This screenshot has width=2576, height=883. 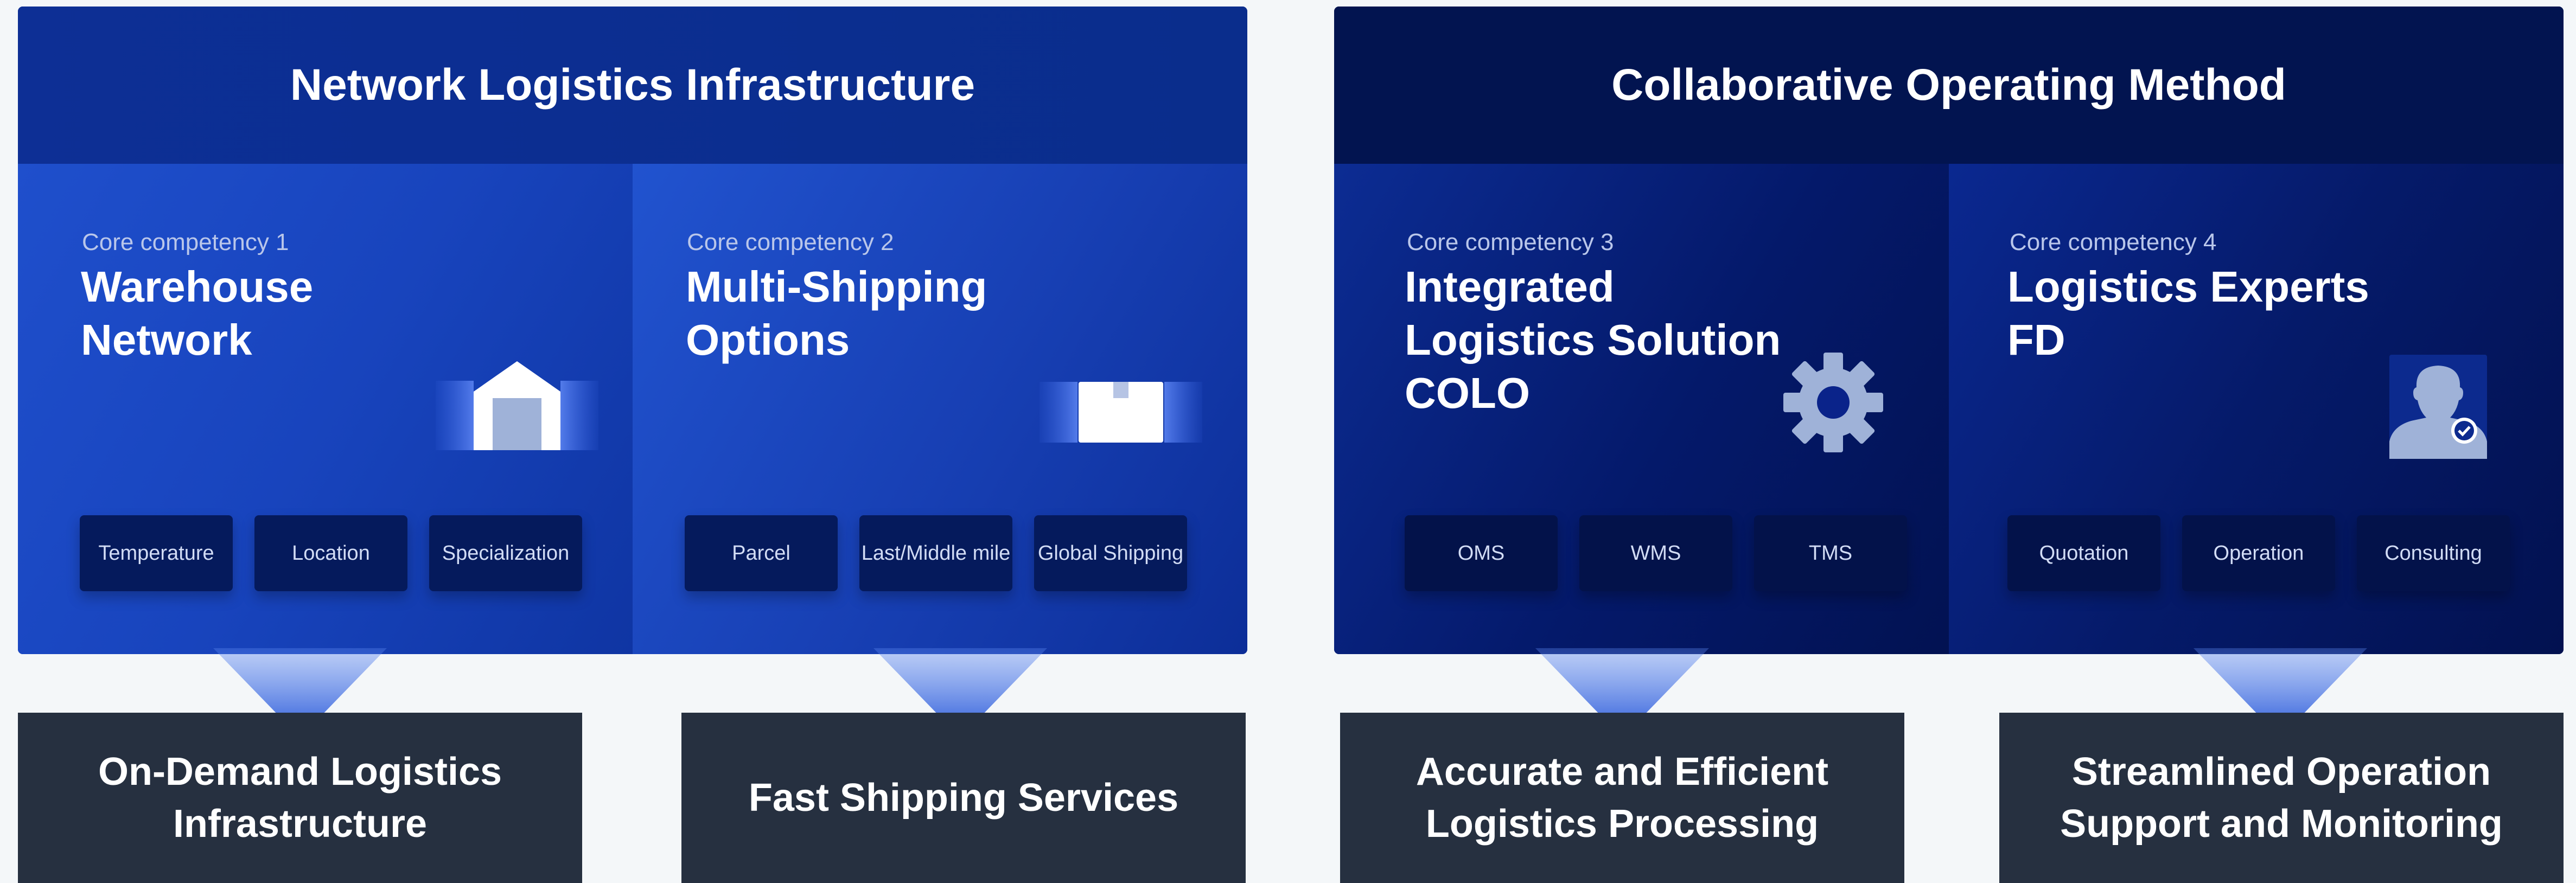 I want to click on chip-consulting: Consulting, so click(x=2433, y=553).